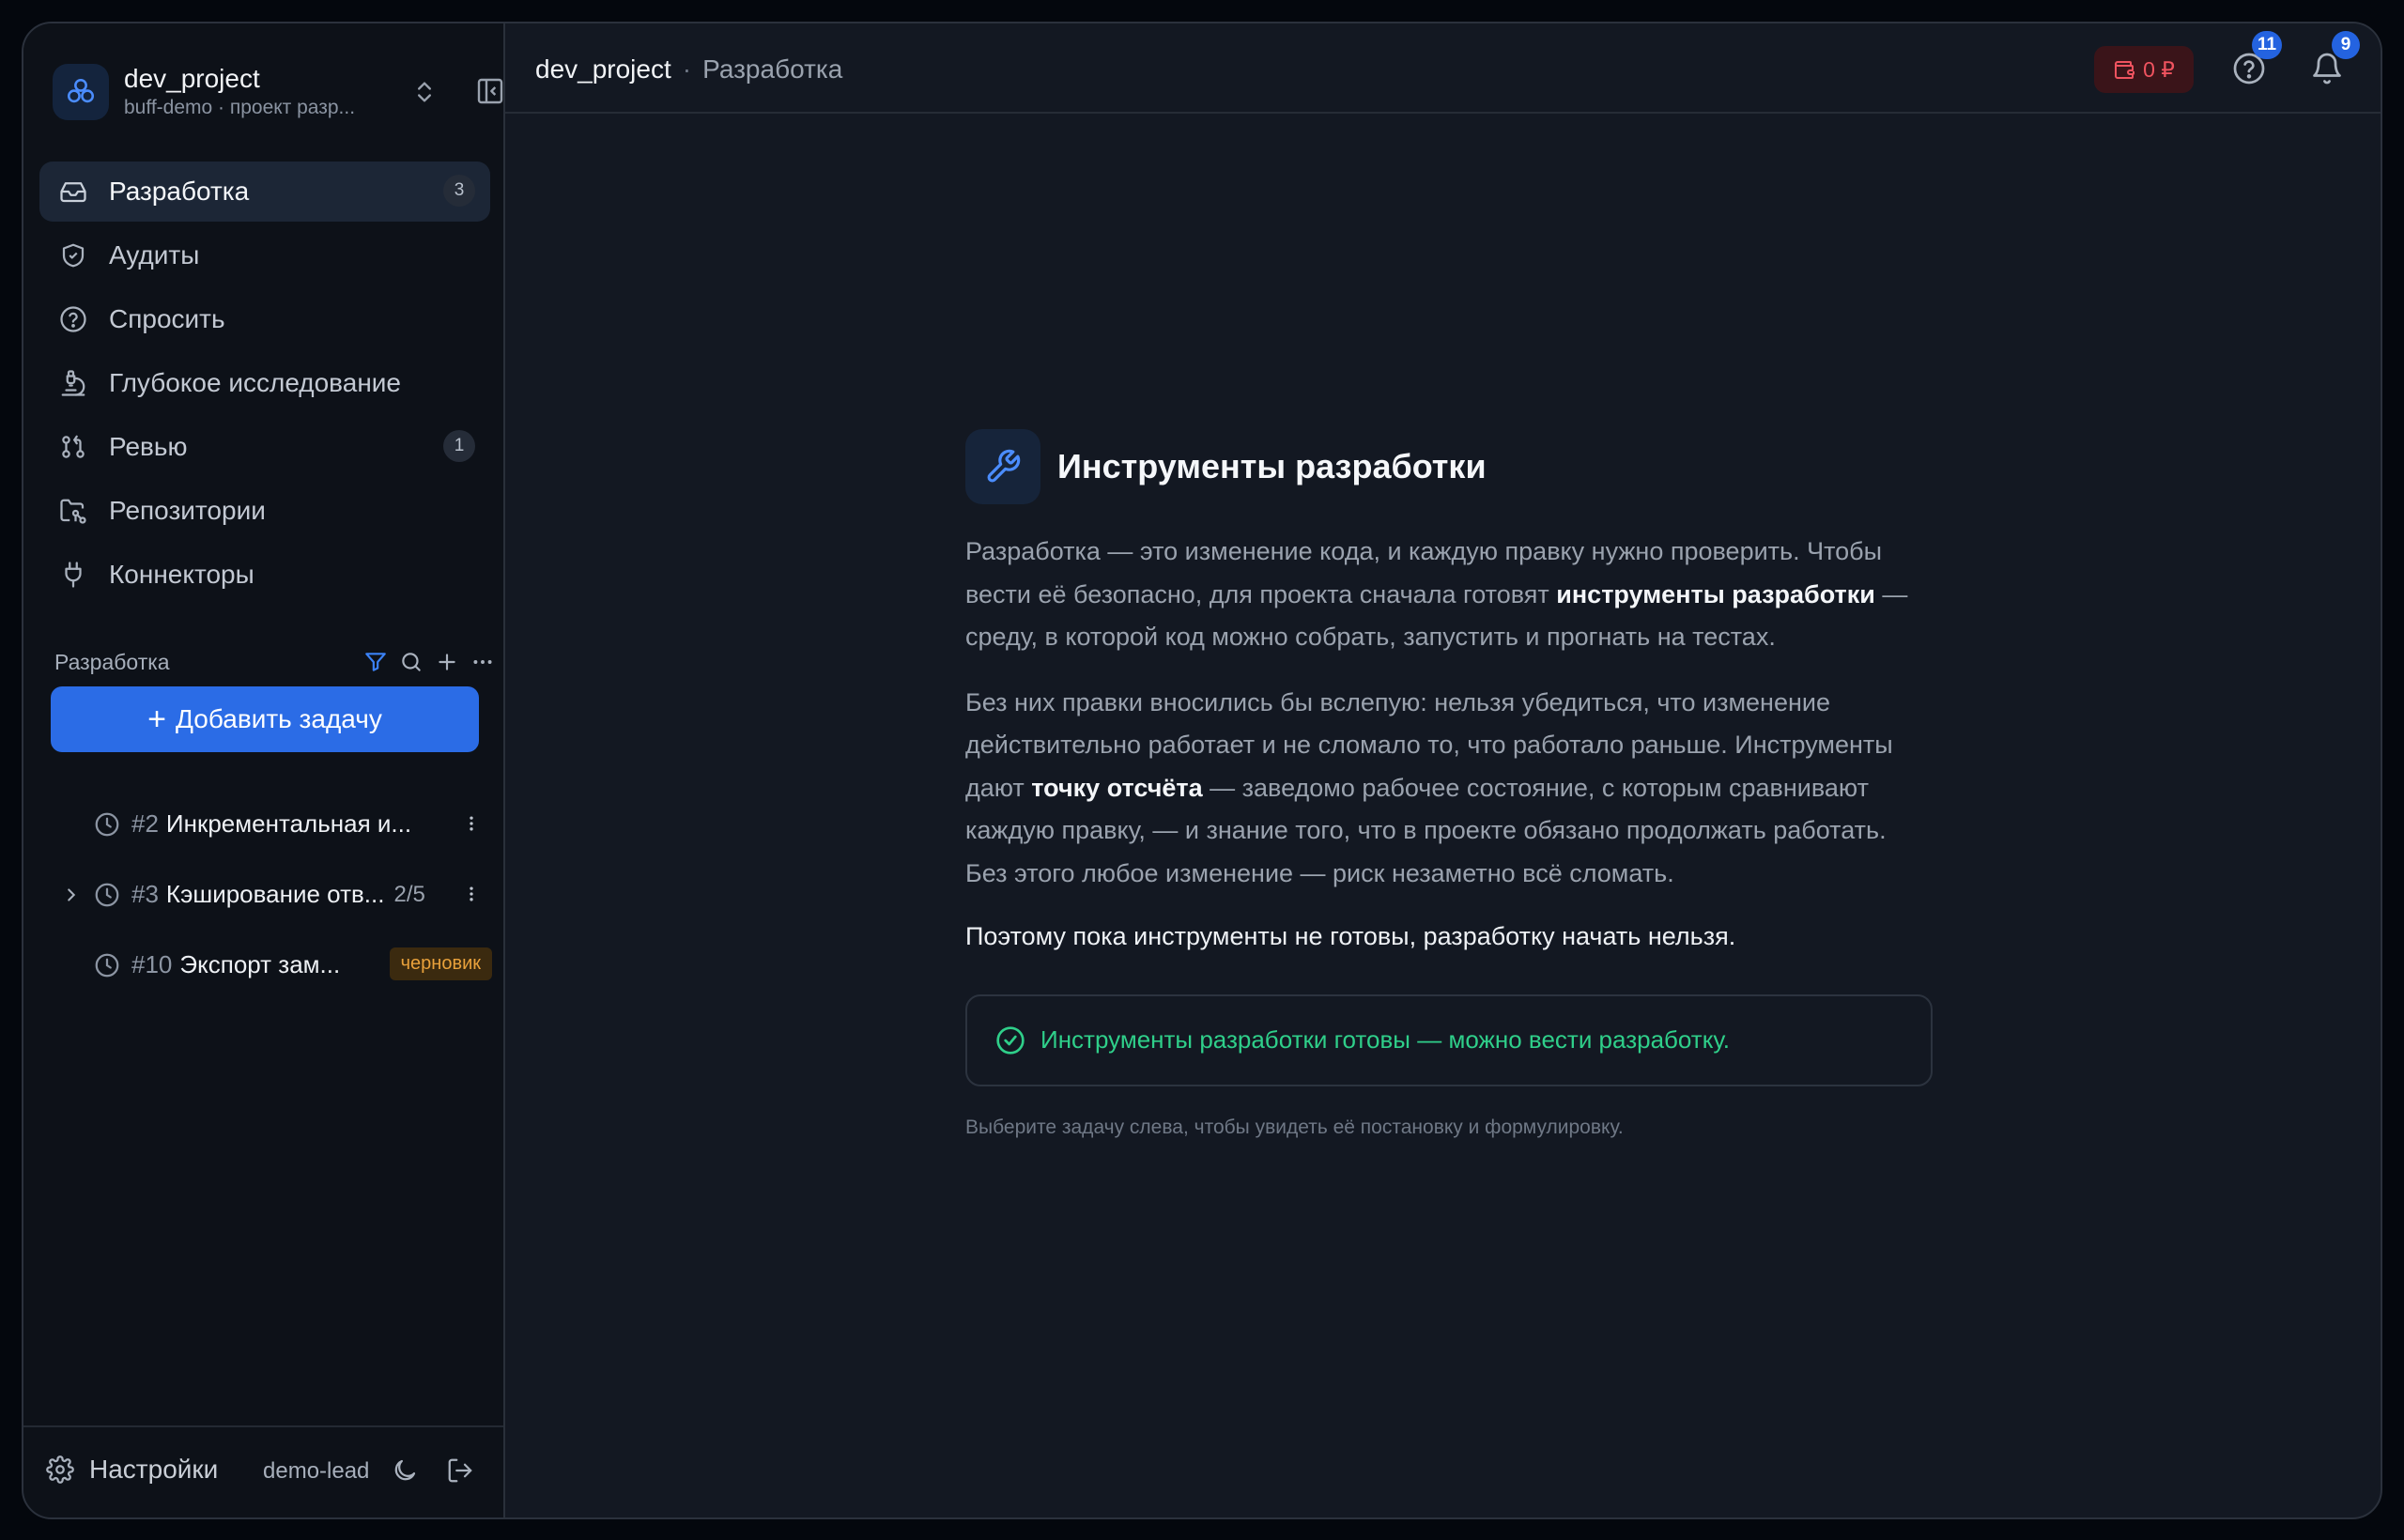 This screenshot has width=2404, height=1540. I want to click on nav-item-review: Ревью 1, so click(264, 447).